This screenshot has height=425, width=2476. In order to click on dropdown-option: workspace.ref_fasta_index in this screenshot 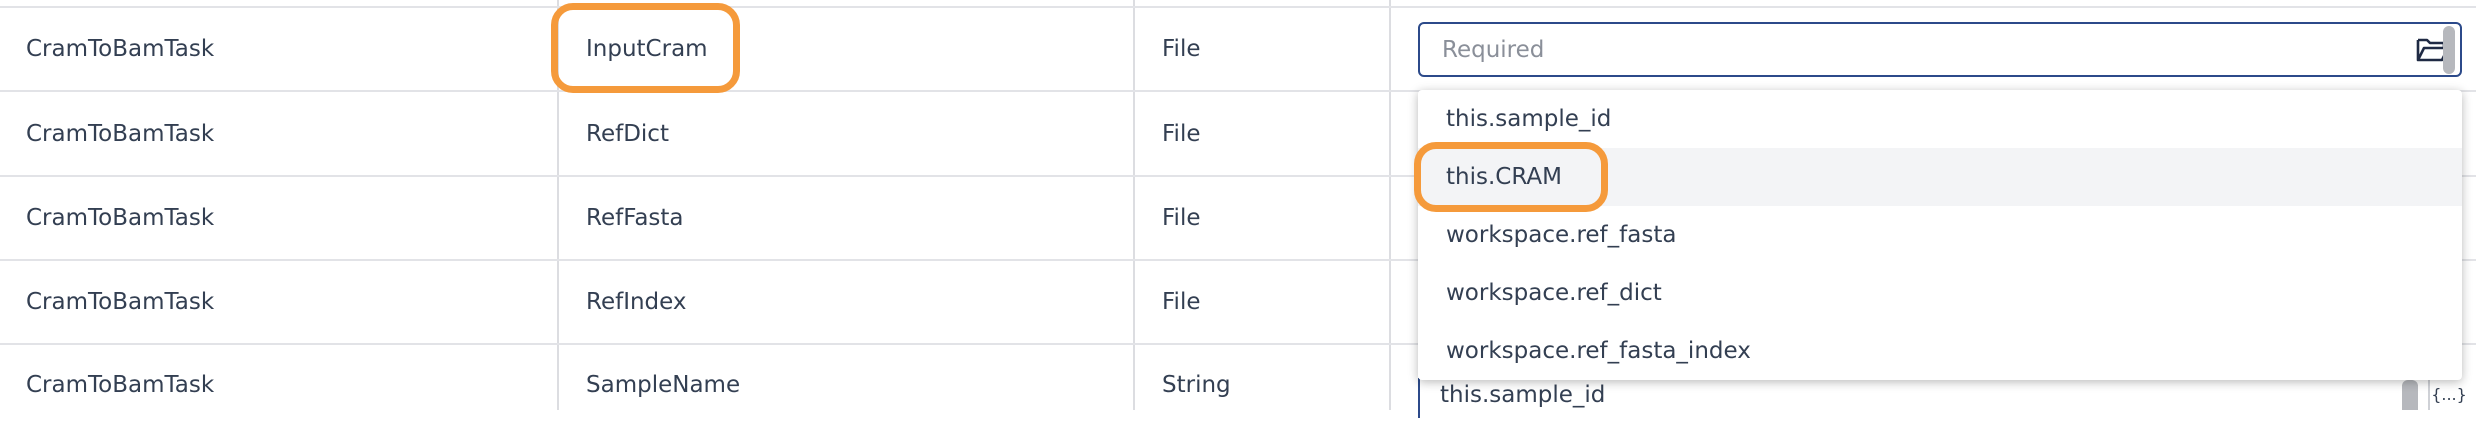, I will do `click(1940, 351)`.